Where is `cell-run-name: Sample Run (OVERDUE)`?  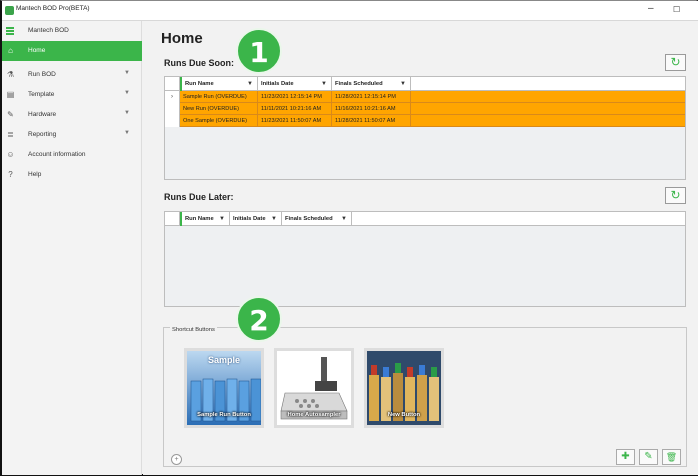 cell-run-name: Sample Run (OVERDUE) is located at coordinates (219, 97).